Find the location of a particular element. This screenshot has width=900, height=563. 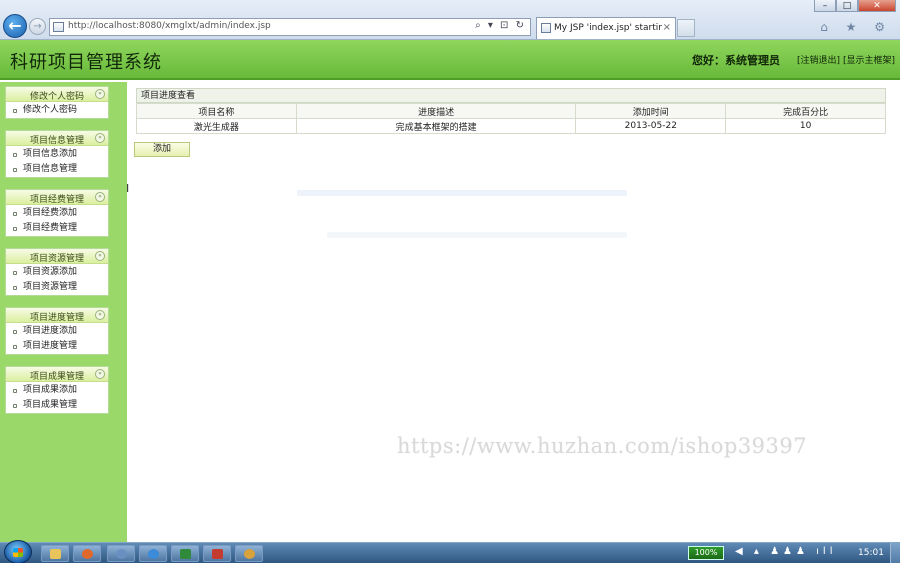

taskbar-ie-button is located at coordinates (153, 553).